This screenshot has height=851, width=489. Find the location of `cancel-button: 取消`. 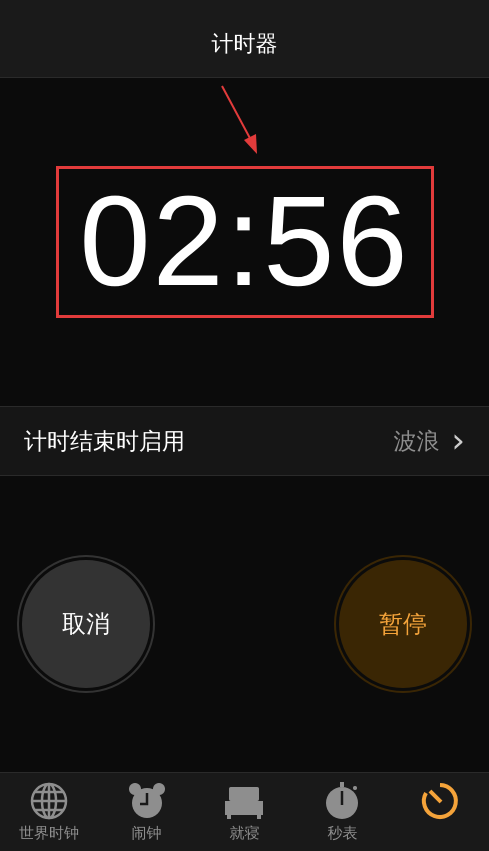

cancel-button: 取消 is located at coordinates (86, 624).